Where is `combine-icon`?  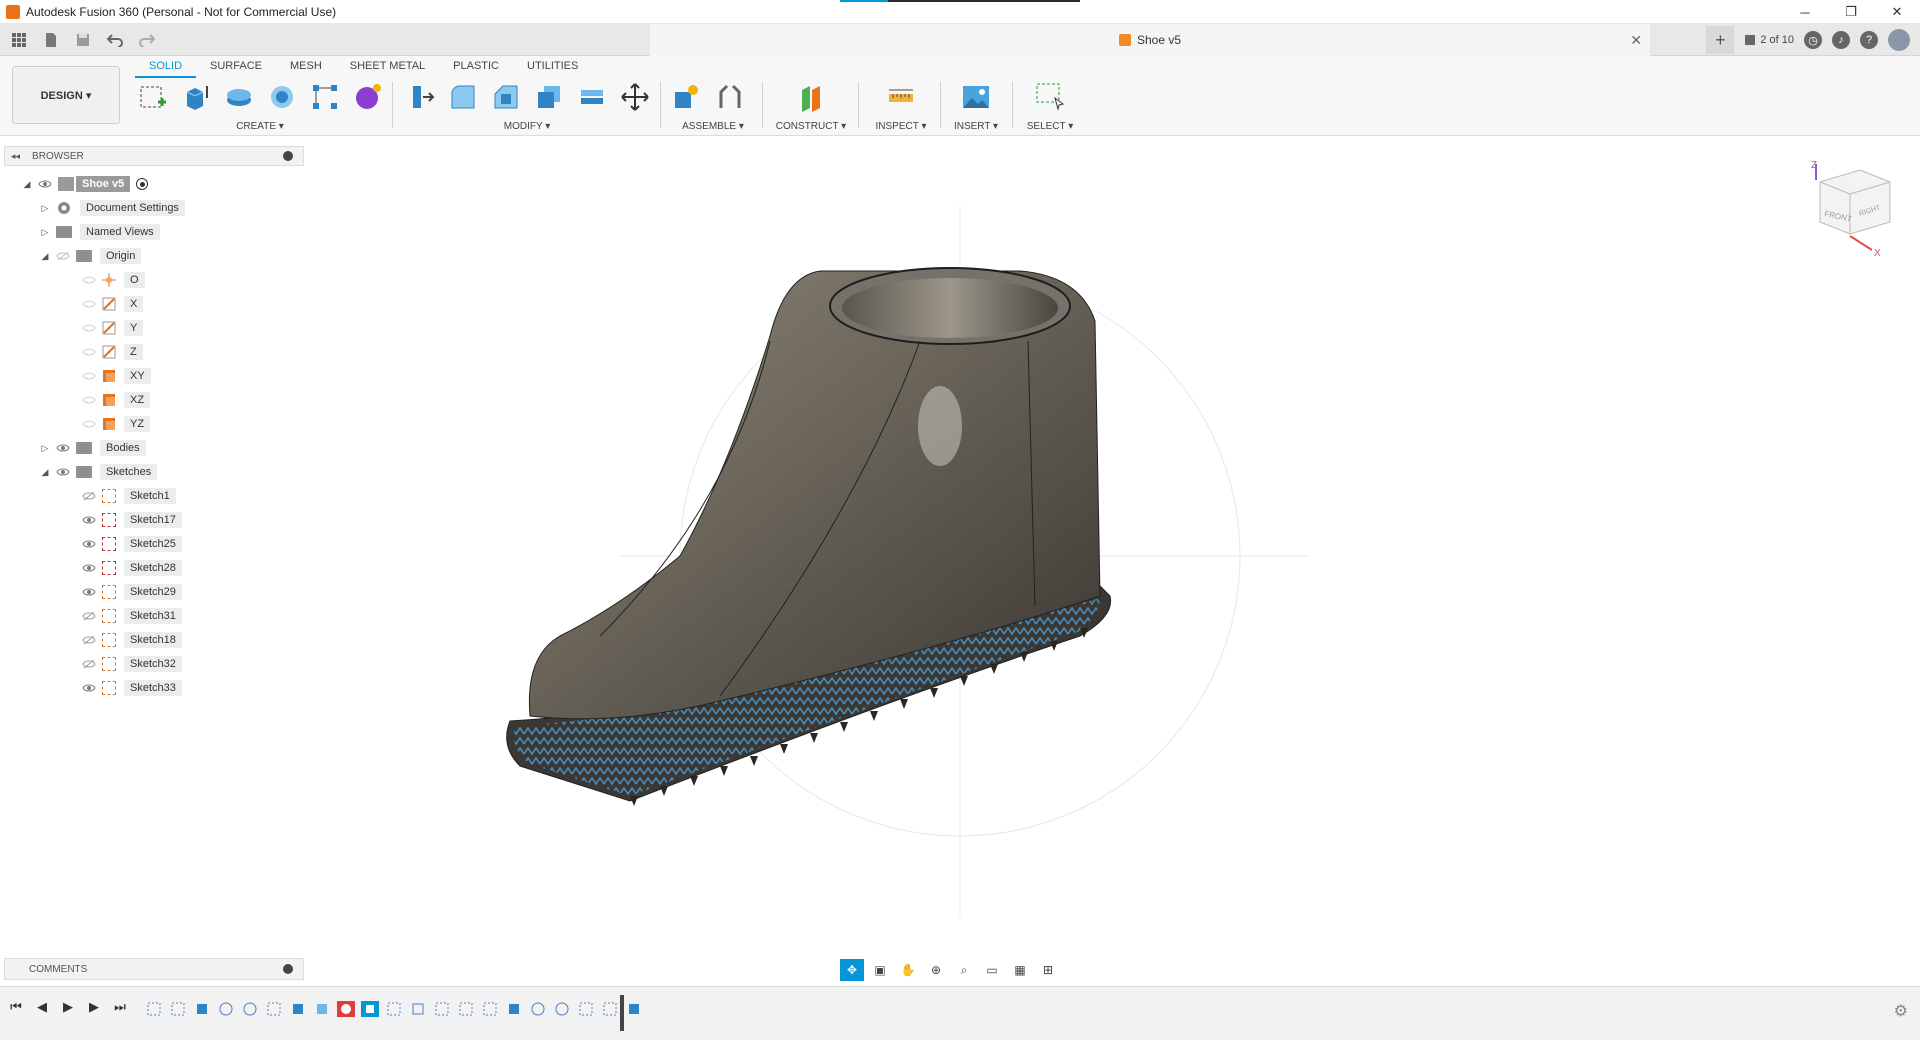
combine-icon is located at coordinates (591, 97).